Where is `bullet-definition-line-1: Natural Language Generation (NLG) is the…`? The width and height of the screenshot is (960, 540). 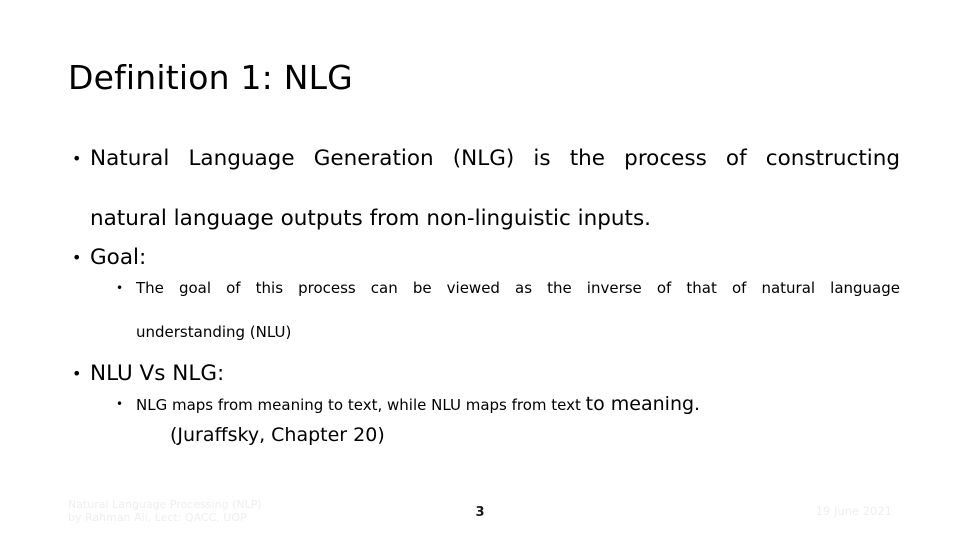 bullet-definition-line-1: Natural Language Generation (NLG) is the… is located at coordinates (495, 158).